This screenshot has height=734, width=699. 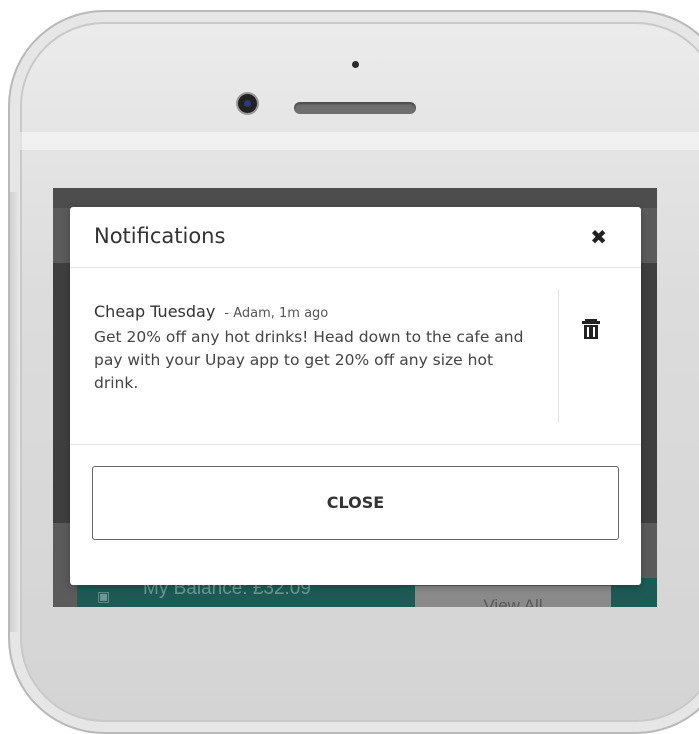 What do you see at coordinates (355, 198) in the screenshot?
I see `status-bar` at bounding box center [355, 198].